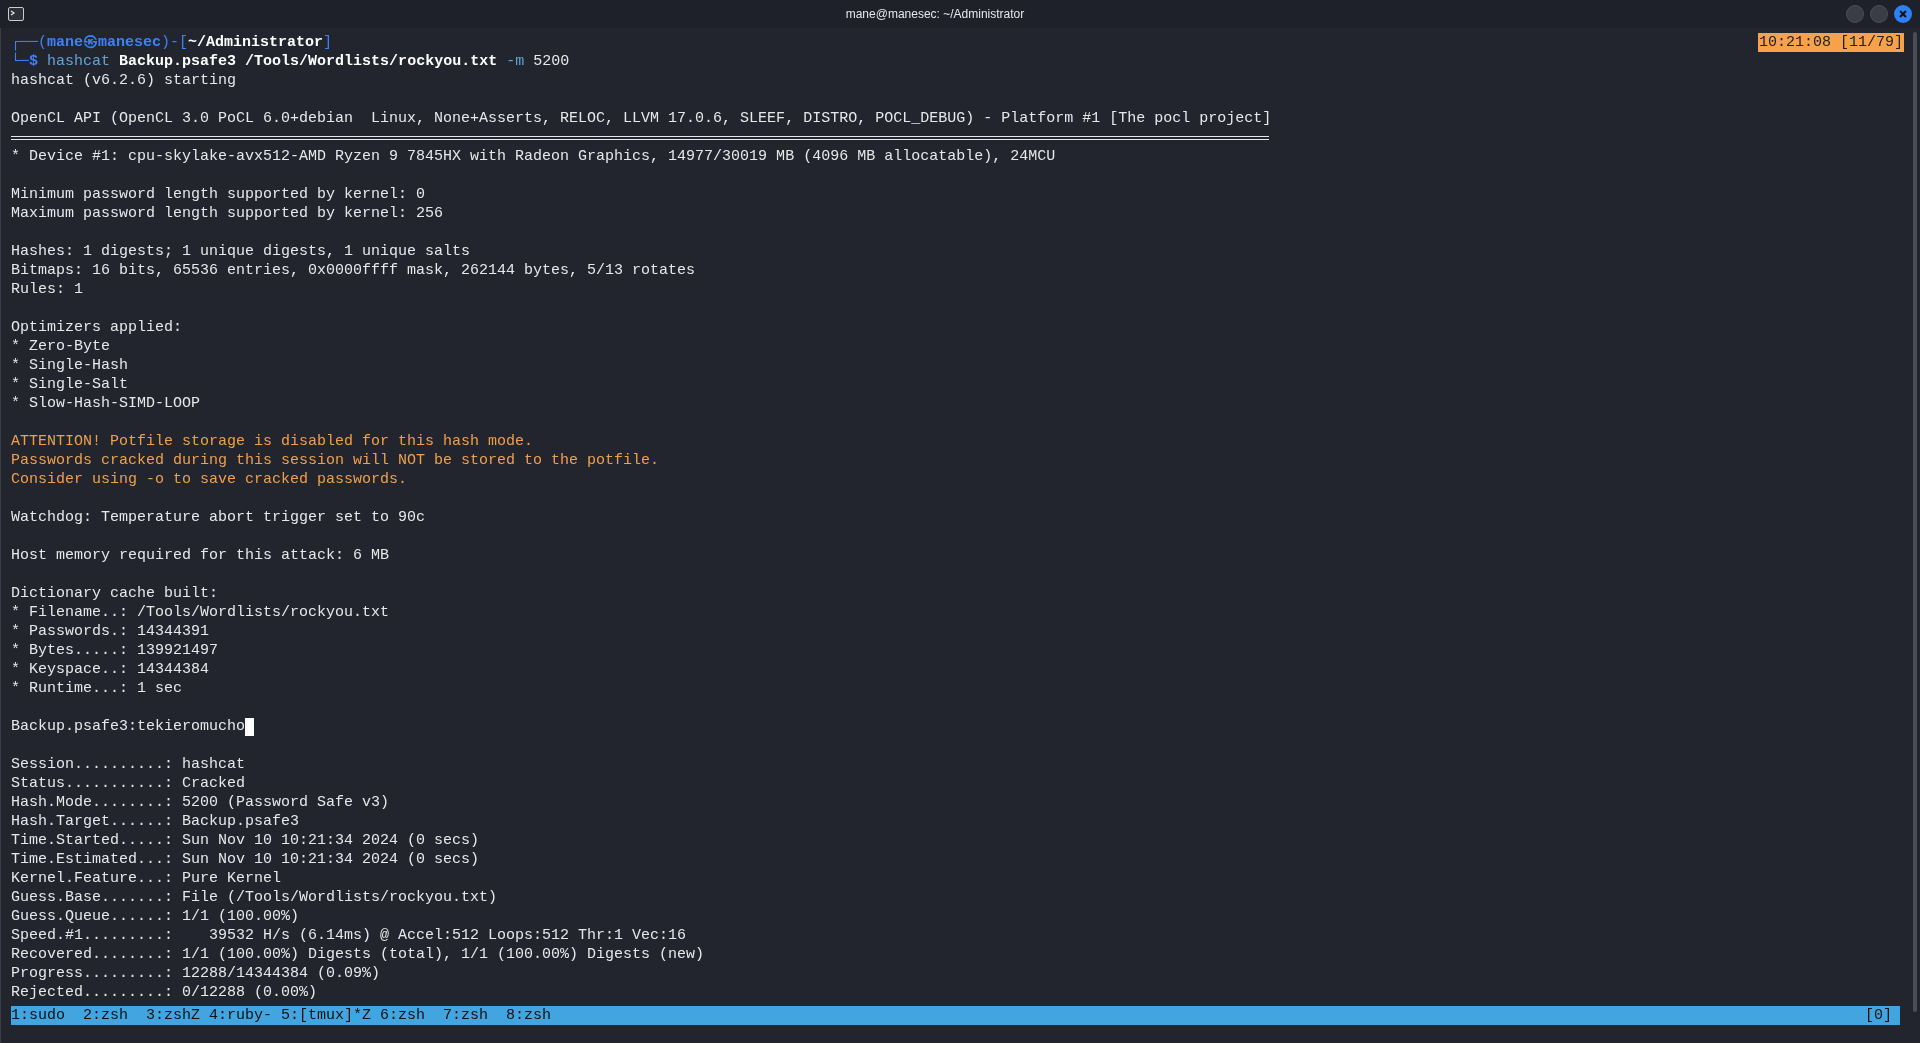 Image resolution: width=1920 pixels, height=1043 pixels. What do you see at coordinates (241, 251) in the screenshot?
I see `output-line: Hashes: 1 digests; 1 unique digests, 1 unique salts` at bounding box center [241, 251].